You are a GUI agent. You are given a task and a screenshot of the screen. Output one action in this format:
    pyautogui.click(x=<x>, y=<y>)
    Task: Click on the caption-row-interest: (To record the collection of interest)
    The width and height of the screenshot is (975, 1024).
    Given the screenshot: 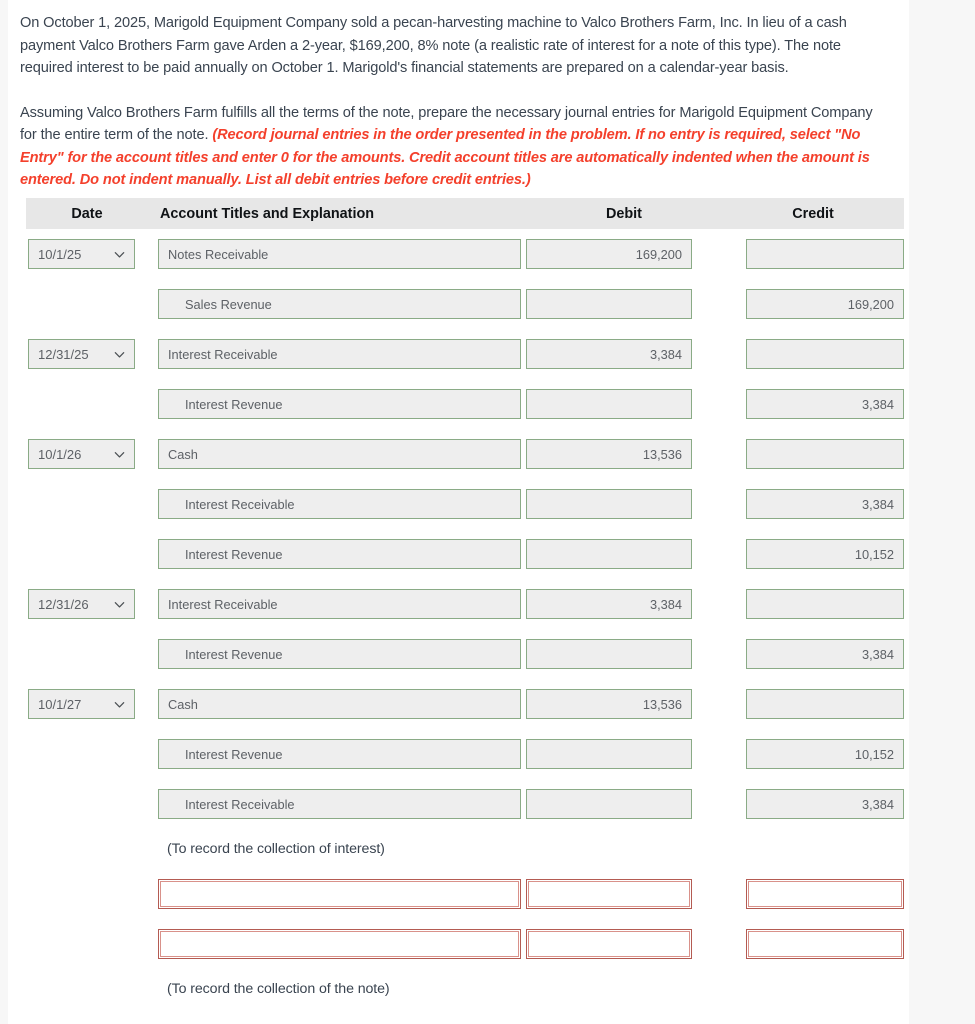 What is the action you would take?
    pyautogui.click(x=465, y=849)
    